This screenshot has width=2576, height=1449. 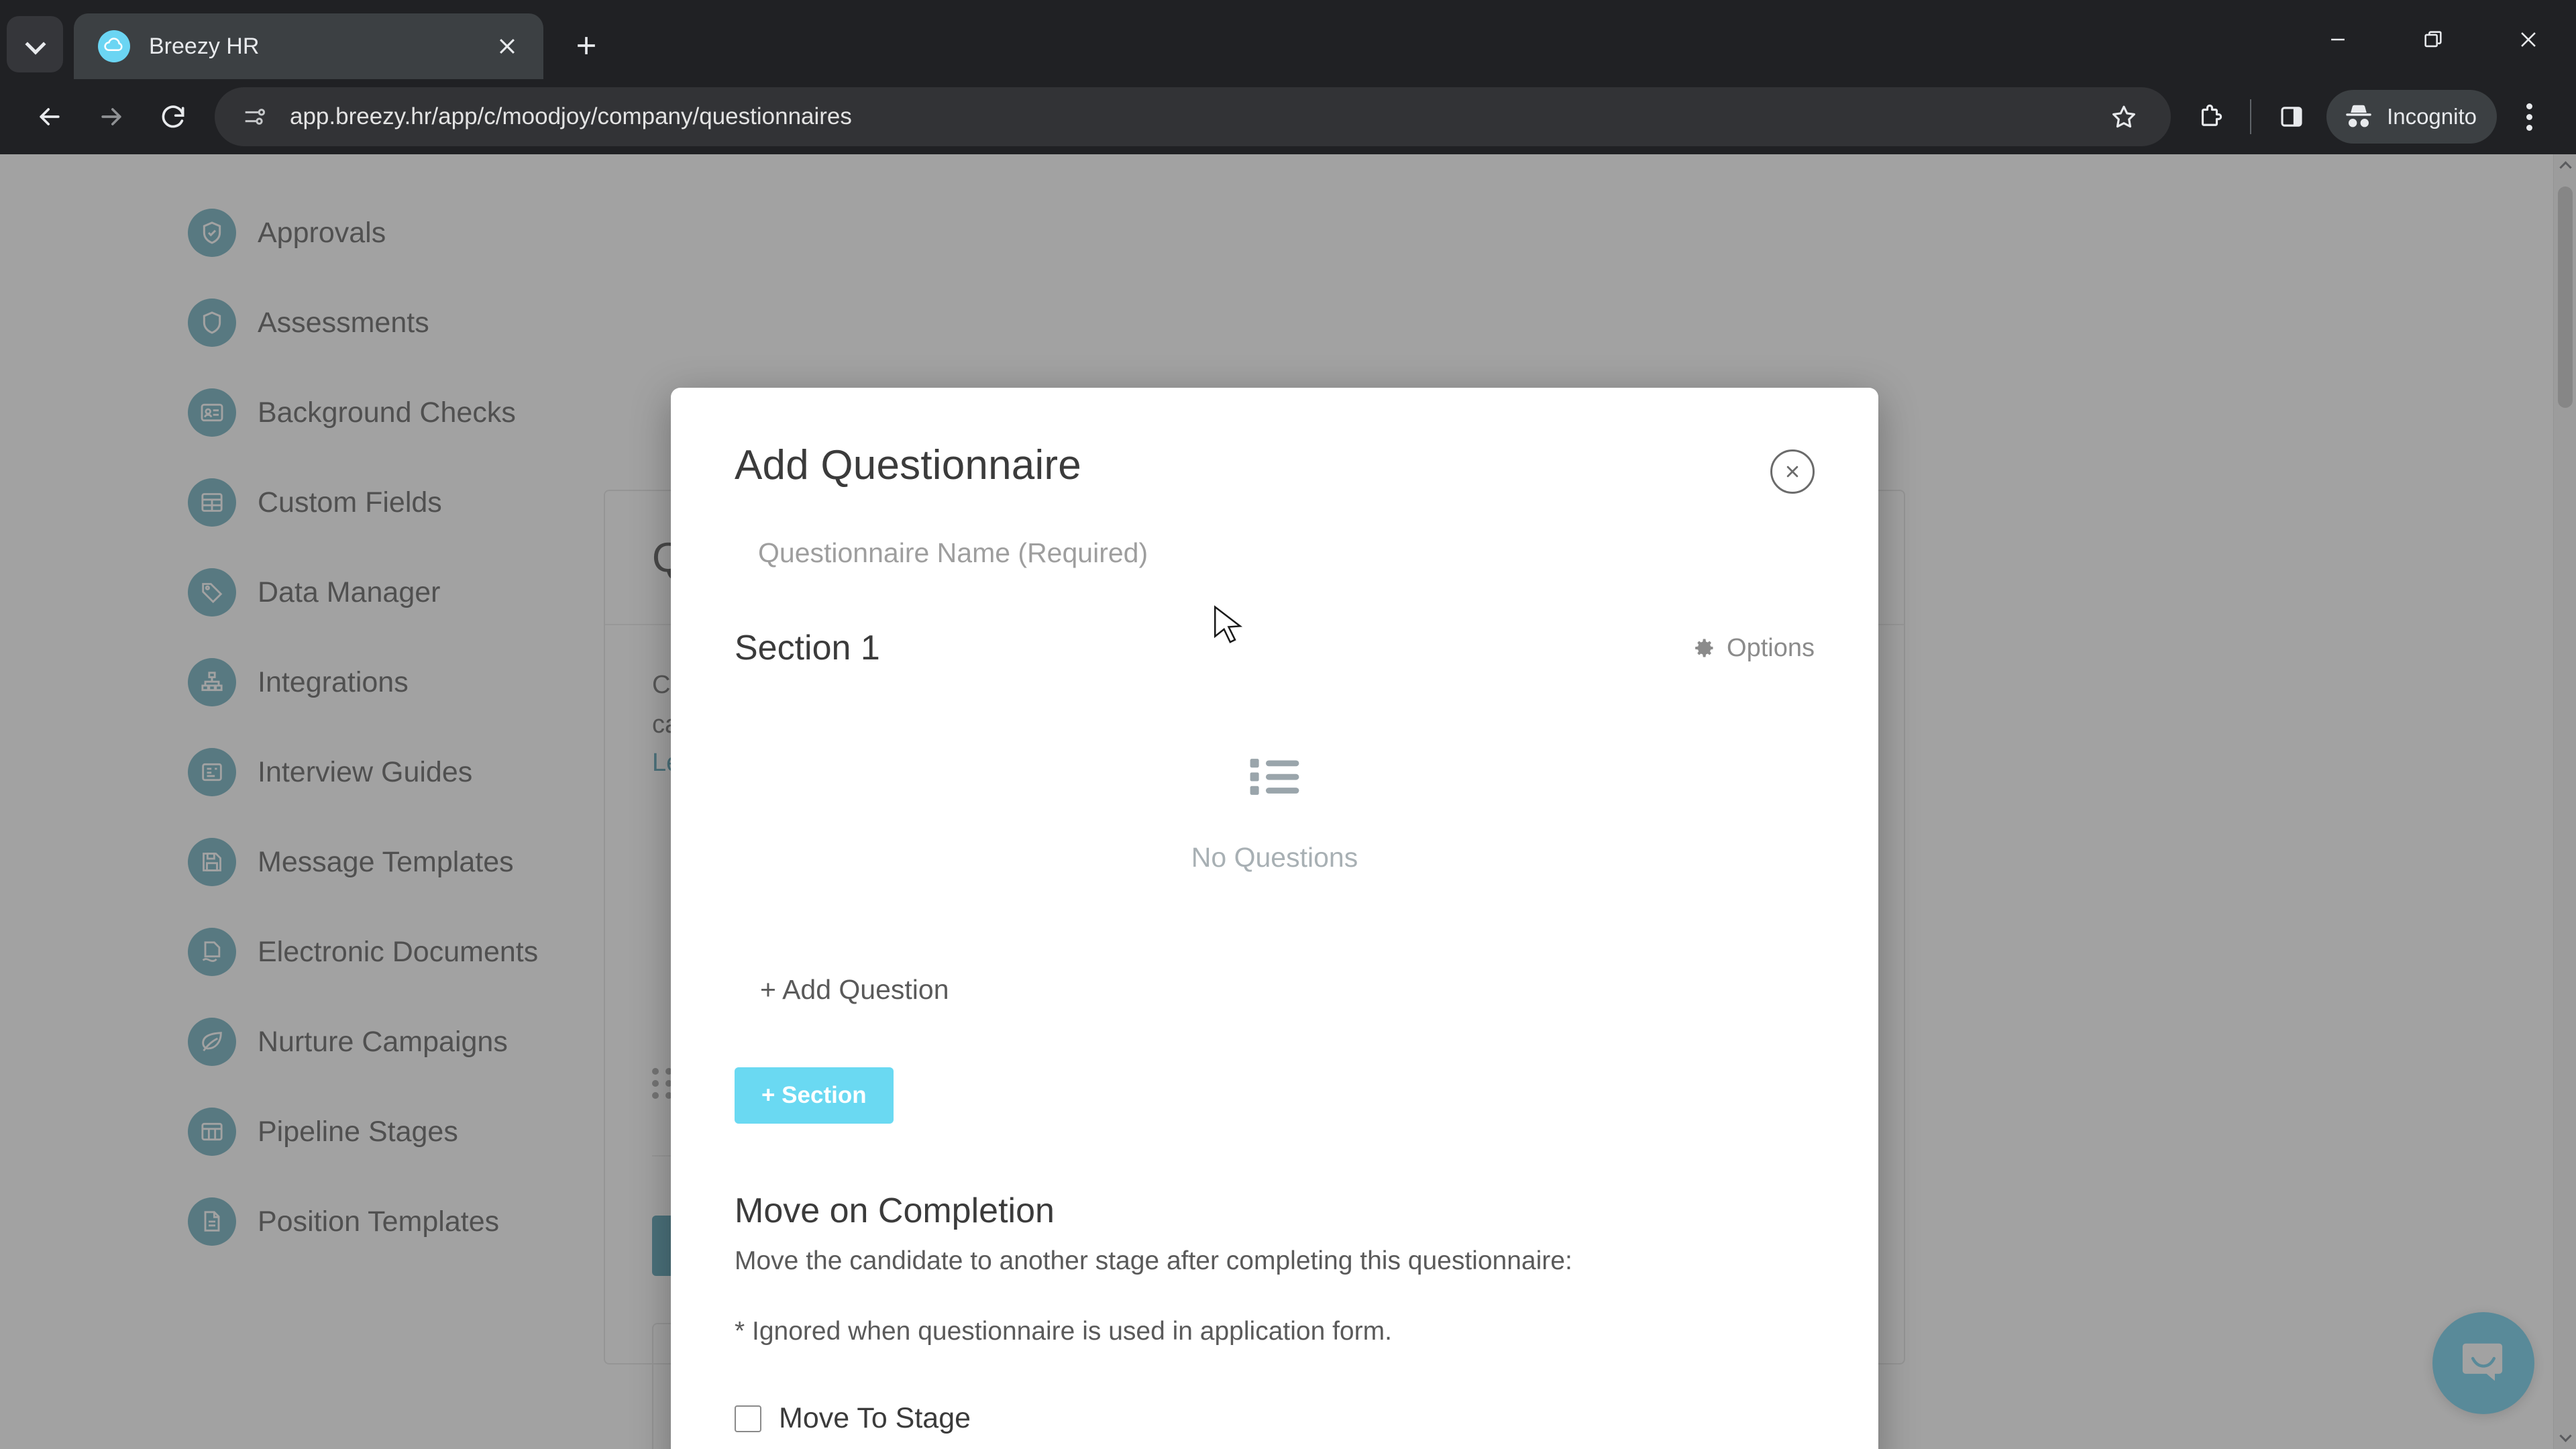 What do you see at coordinates (586, 45) in the screenshot?
I see `new-tab-button` at bounding box center [586, 45].